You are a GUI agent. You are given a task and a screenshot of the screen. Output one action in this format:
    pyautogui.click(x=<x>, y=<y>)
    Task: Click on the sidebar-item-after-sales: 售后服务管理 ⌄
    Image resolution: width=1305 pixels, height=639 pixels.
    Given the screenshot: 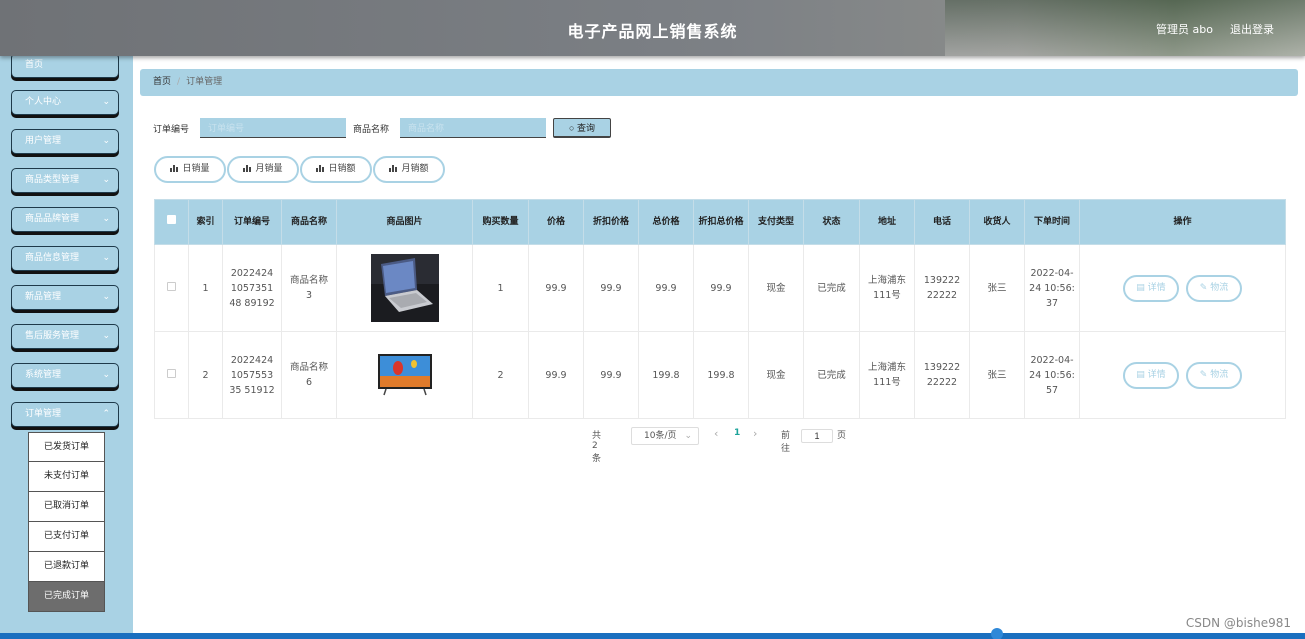 What is the action you would take?
    pyautogui.click(x=65, y=336)
    